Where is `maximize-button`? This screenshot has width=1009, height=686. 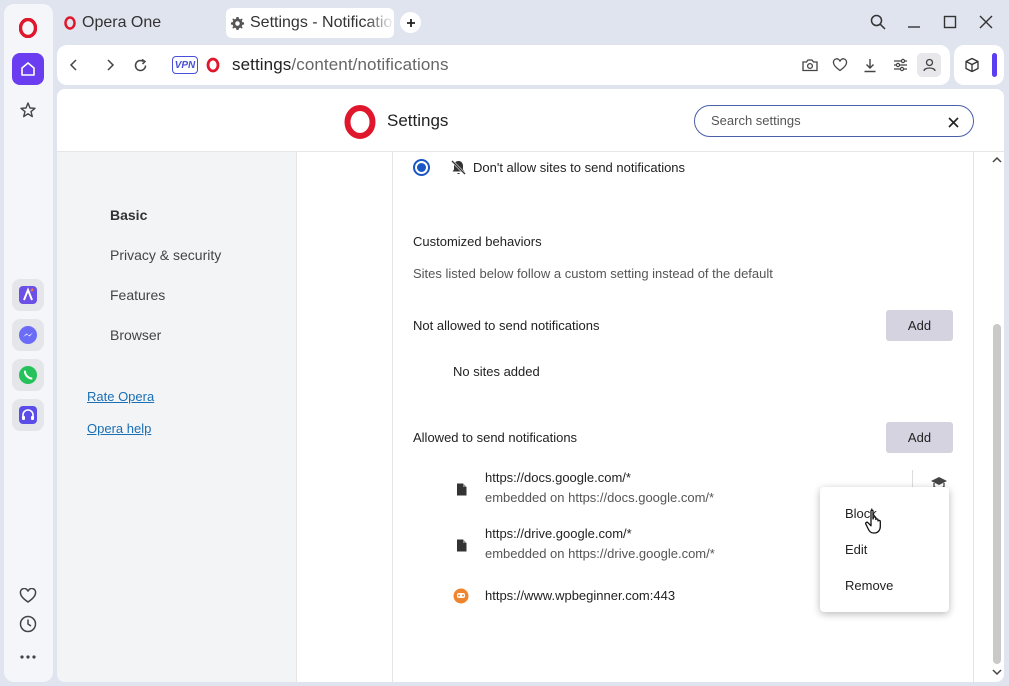
maximize-button is located at coordinates (950, 22).